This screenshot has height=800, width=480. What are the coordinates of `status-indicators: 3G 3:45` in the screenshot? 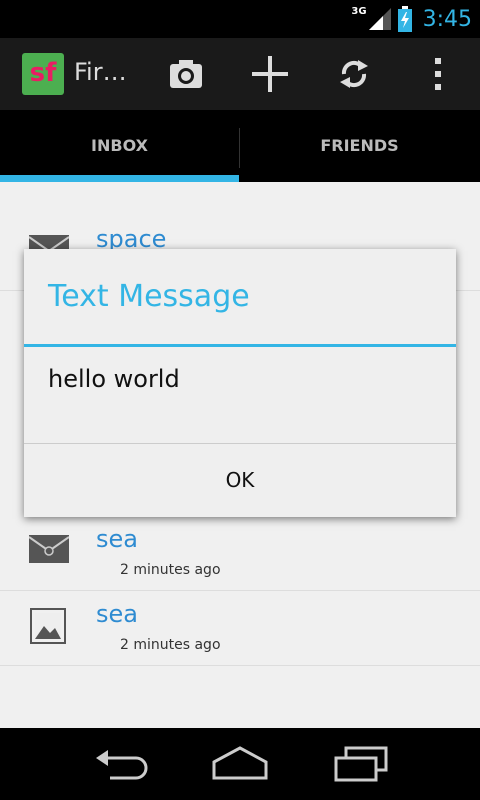 It's located at (411, 19).